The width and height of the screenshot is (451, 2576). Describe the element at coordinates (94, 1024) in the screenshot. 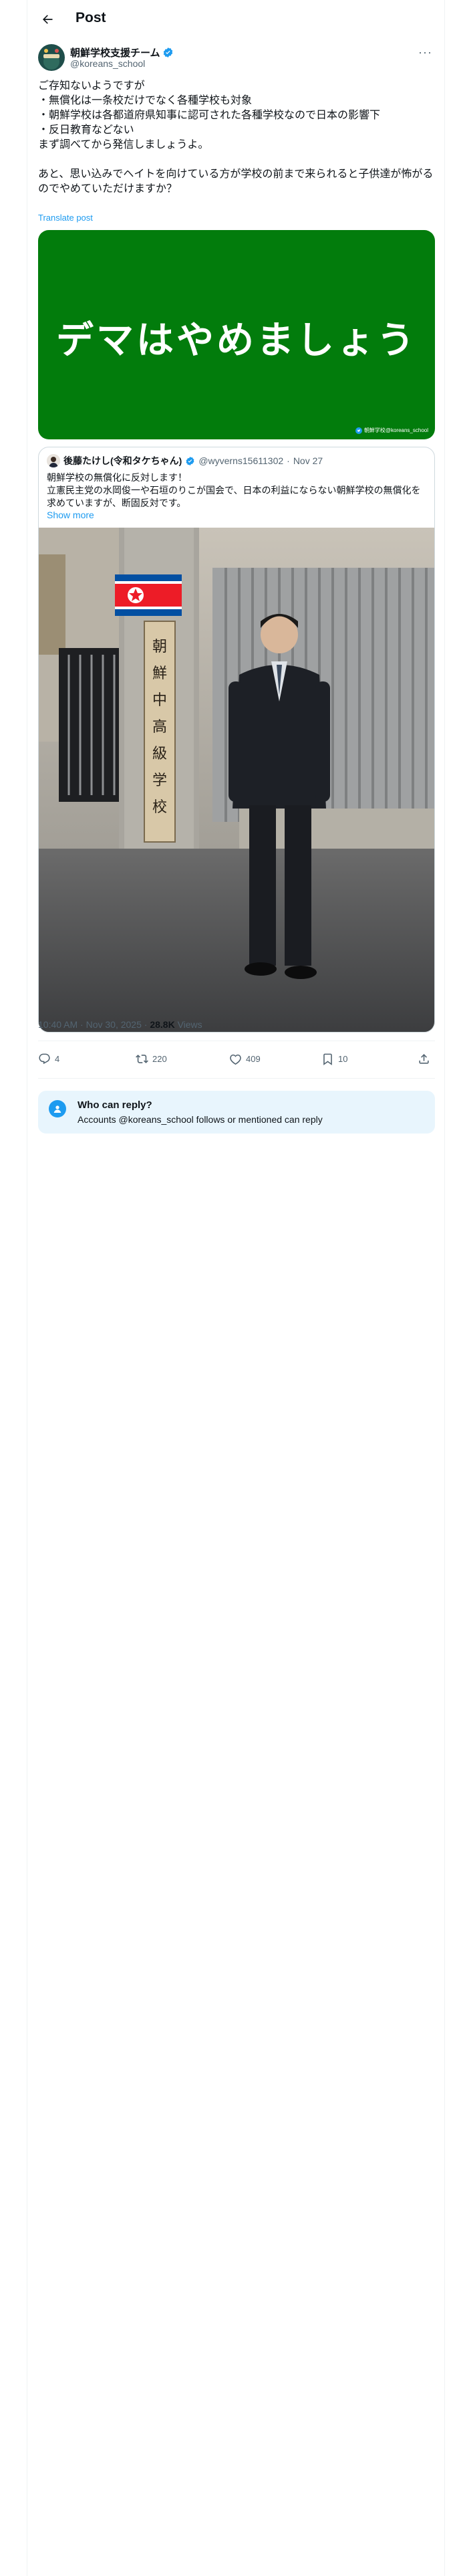

I see `post-time: 10:40 AM · Nov 30, 2025 ·` at that location.